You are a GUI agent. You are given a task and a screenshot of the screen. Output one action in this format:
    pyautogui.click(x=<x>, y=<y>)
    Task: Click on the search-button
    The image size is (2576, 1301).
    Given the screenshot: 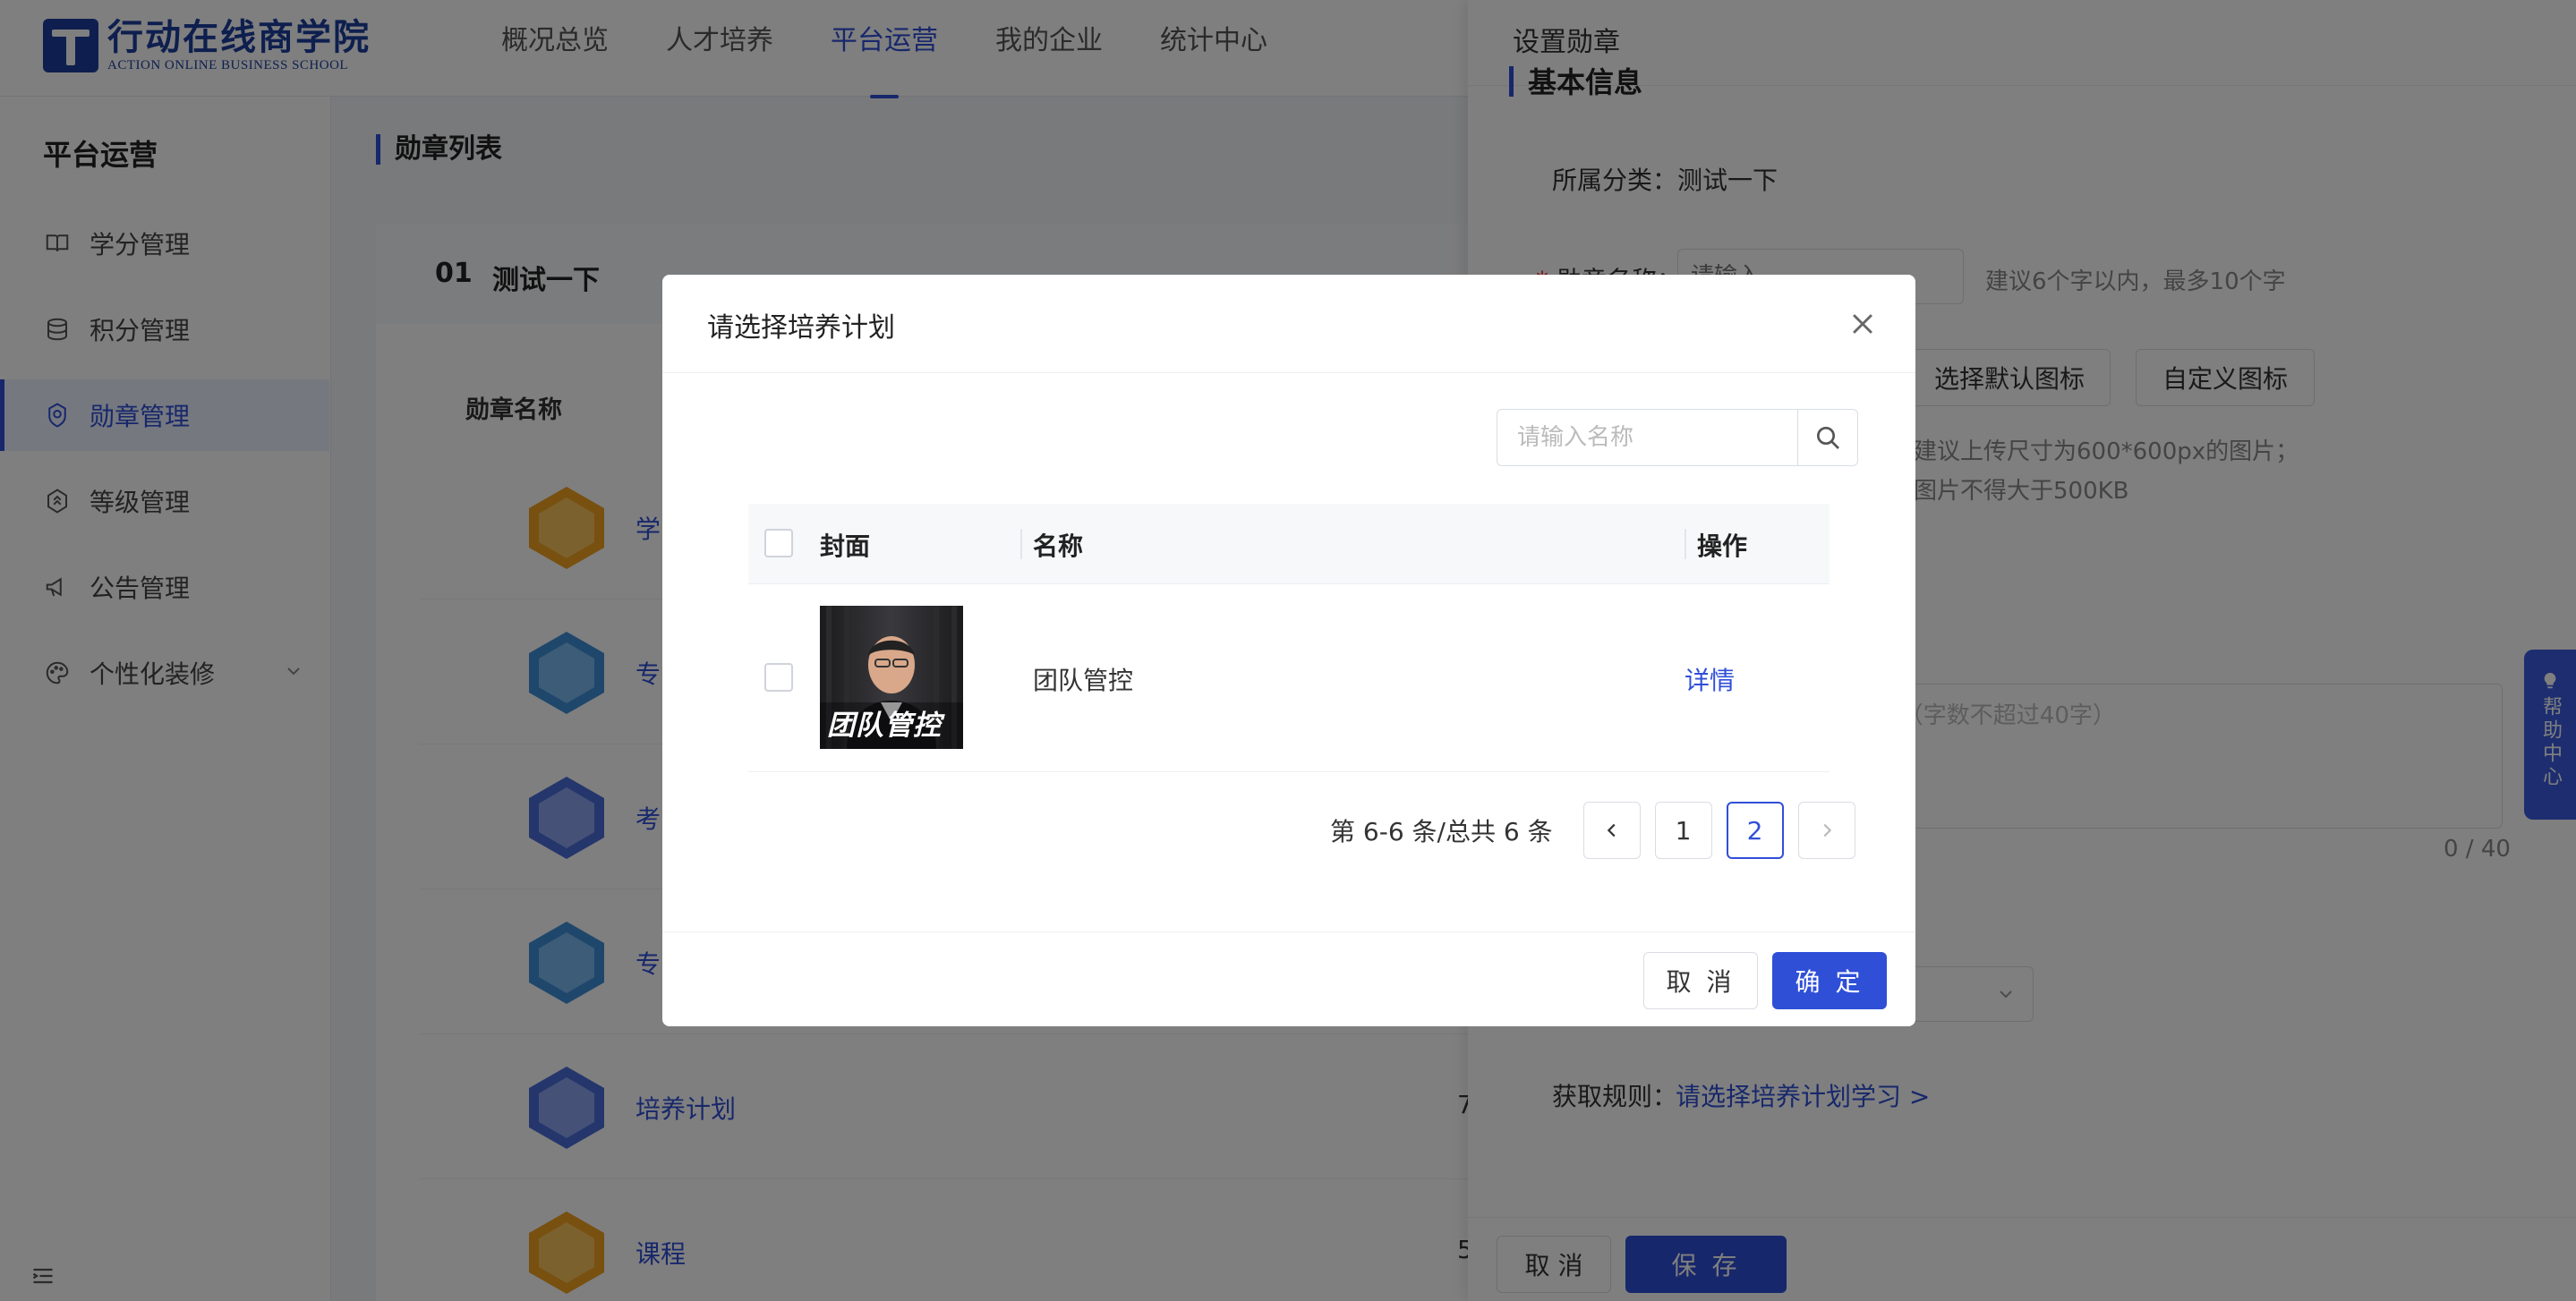 What is the action you would take?
    pyautogui.click(x=1827, y=437)
    